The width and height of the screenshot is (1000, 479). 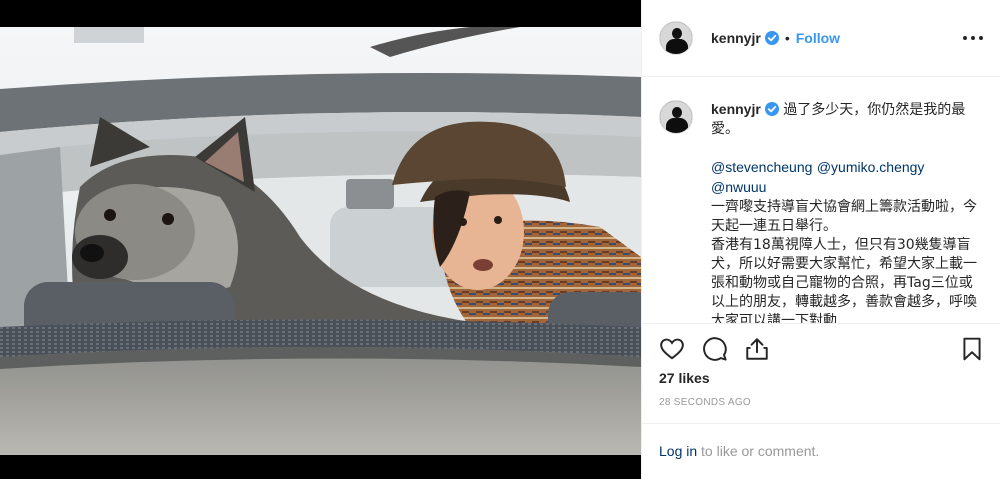 What do you see at coordinates (736, 38) in the screenshot?
I see `username-link: kennyjr` at bounding box center [736, 38].